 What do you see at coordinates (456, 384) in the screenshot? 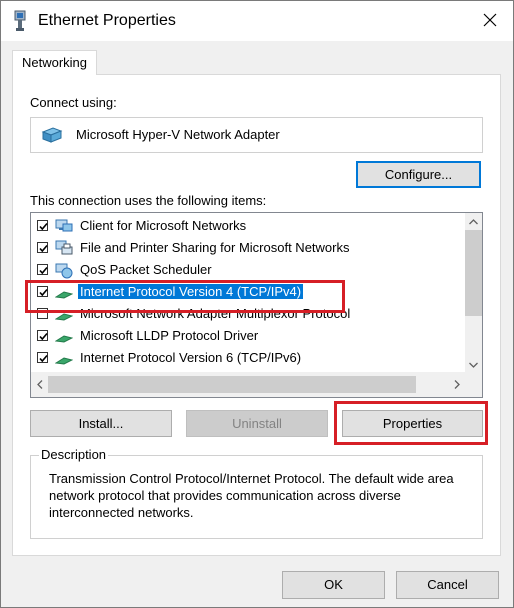
I see `scroll-right-icon` at bounding box center [456, 384].